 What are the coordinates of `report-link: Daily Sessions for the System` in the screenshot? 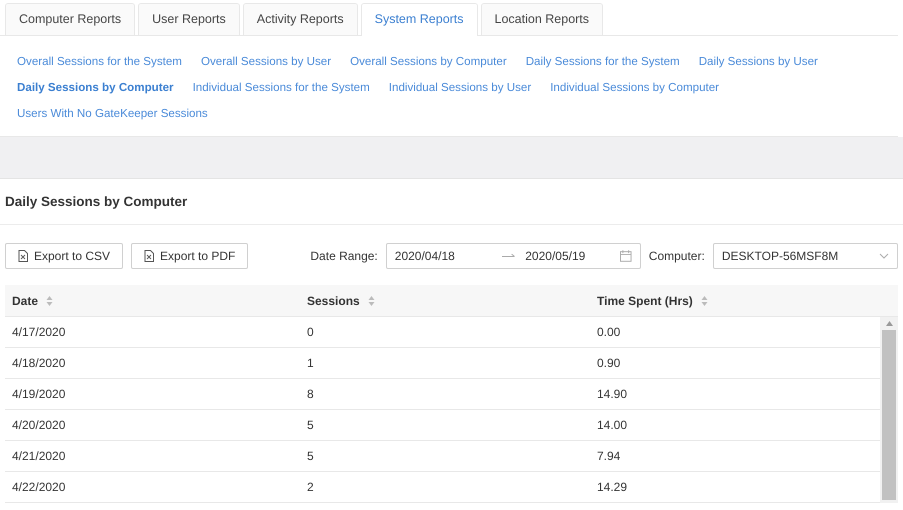 It's located at (603, 61).